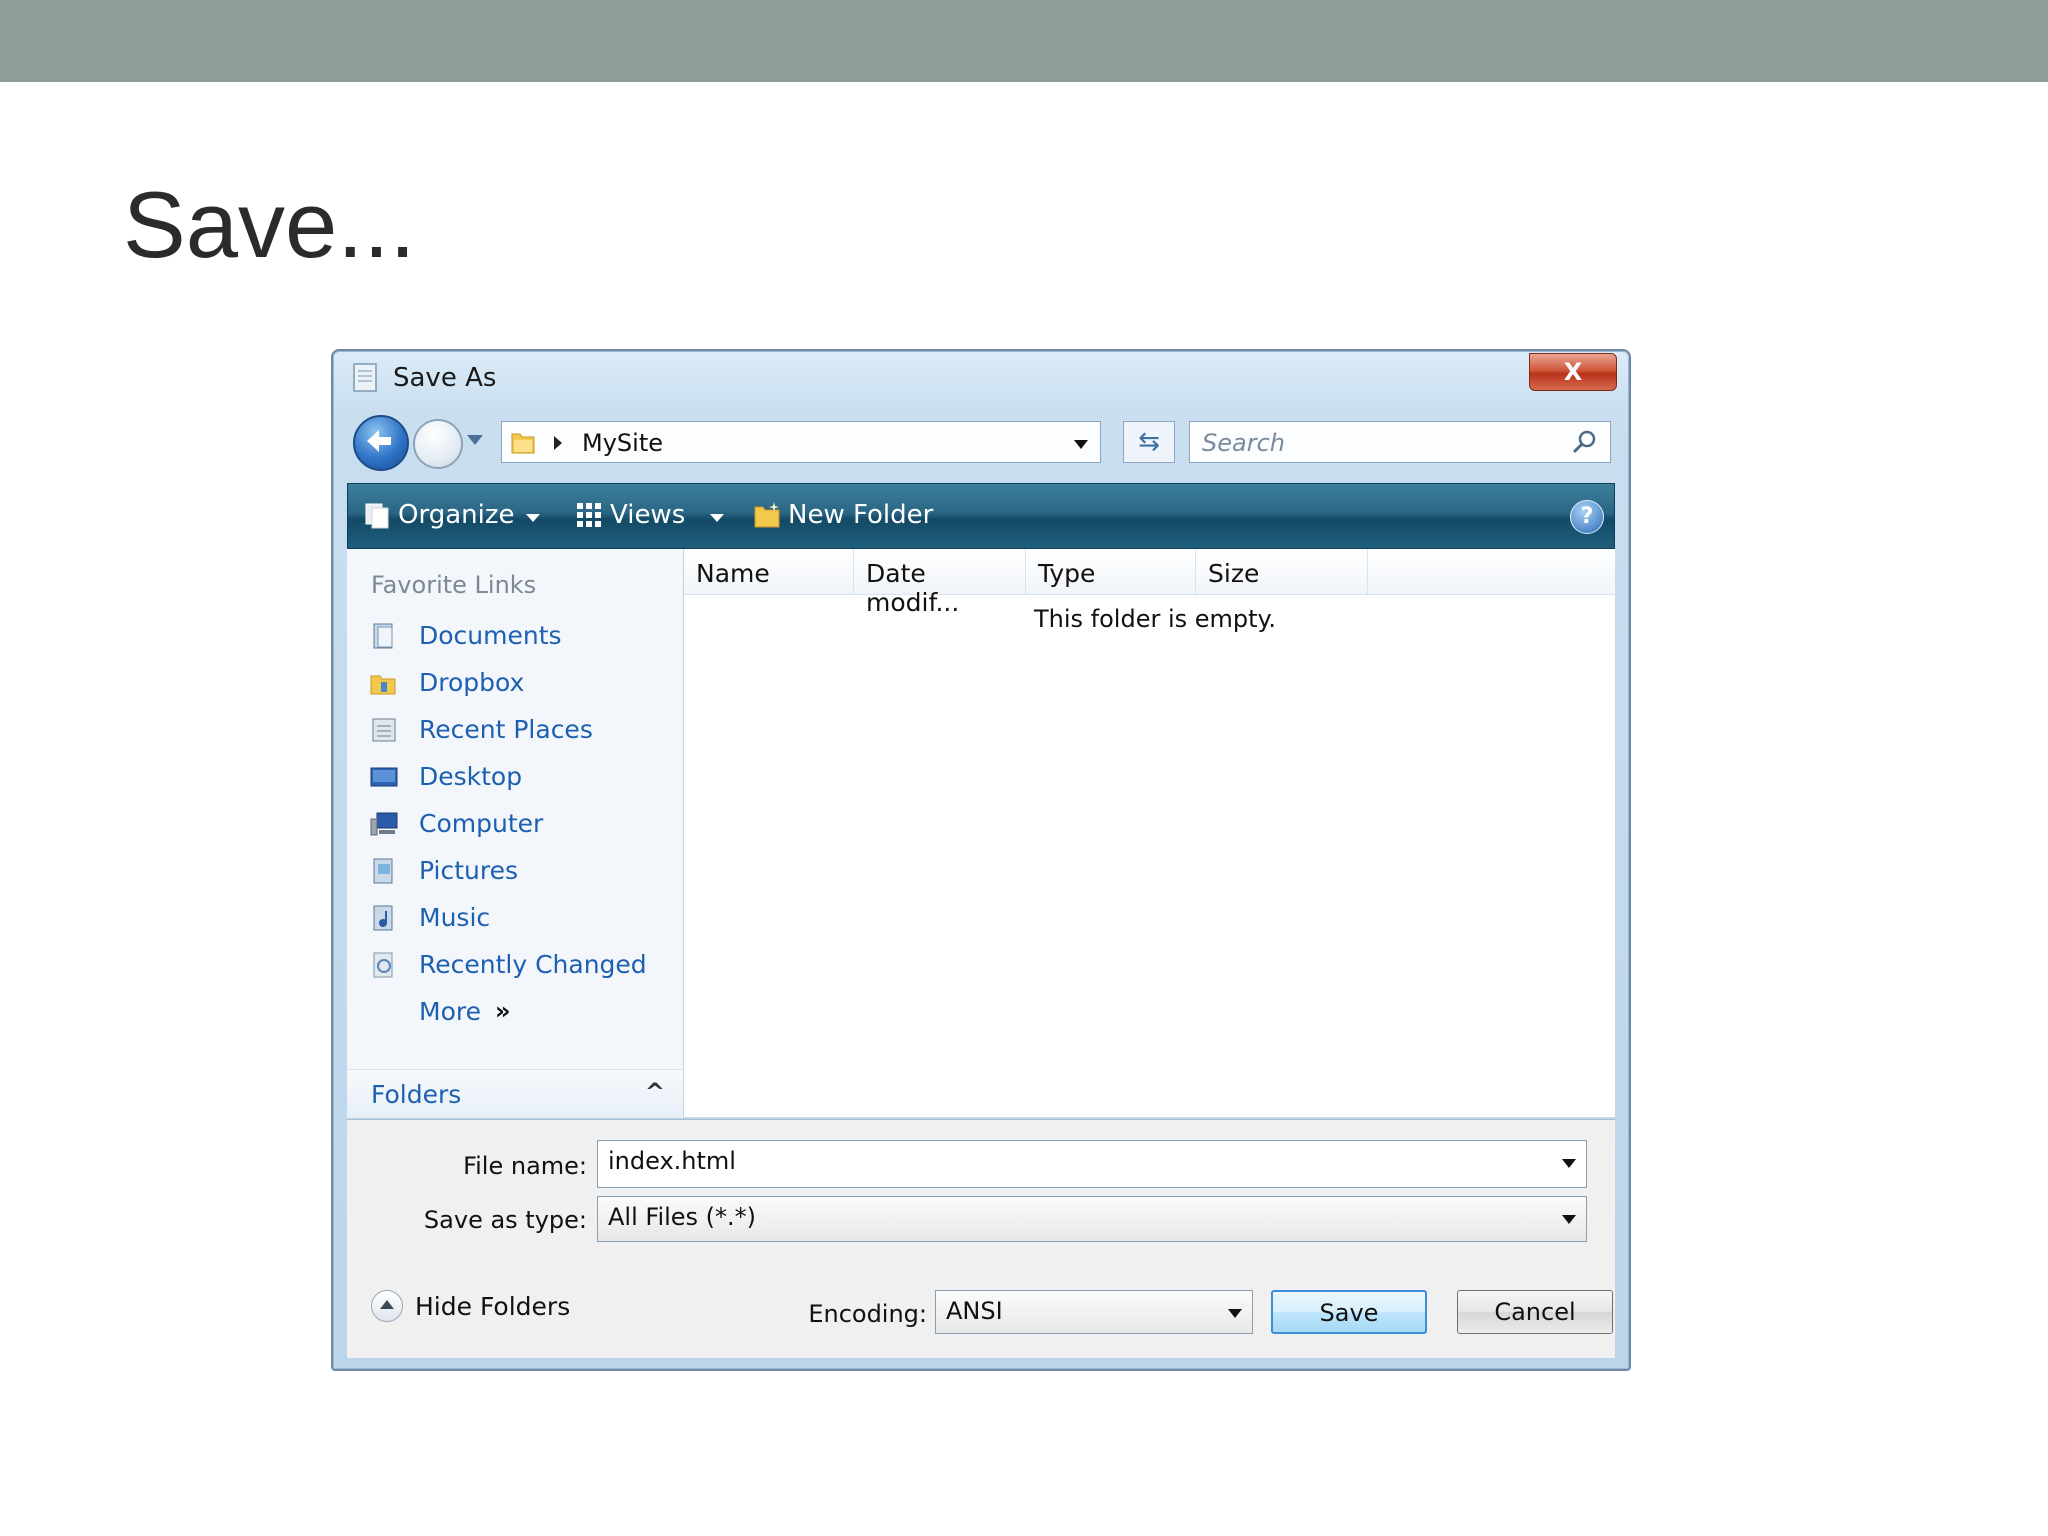 The height and width of the screenshot is (1536, 2048). I want to click on sidebar-item-label: Documents, so click(490, 635).